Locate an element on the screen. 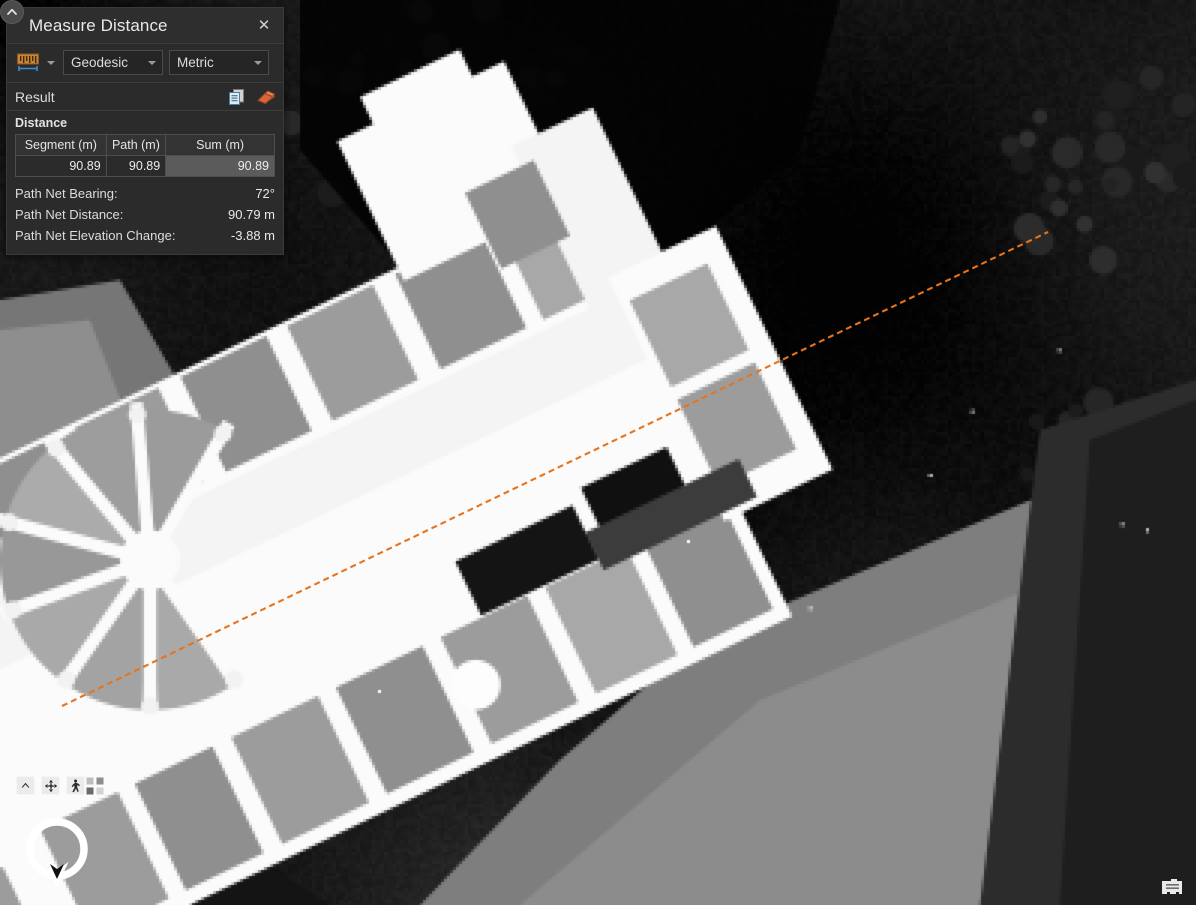  table-header-row: Segment (m) Path (m) Sum (m) is located at coordinates (145, 145).